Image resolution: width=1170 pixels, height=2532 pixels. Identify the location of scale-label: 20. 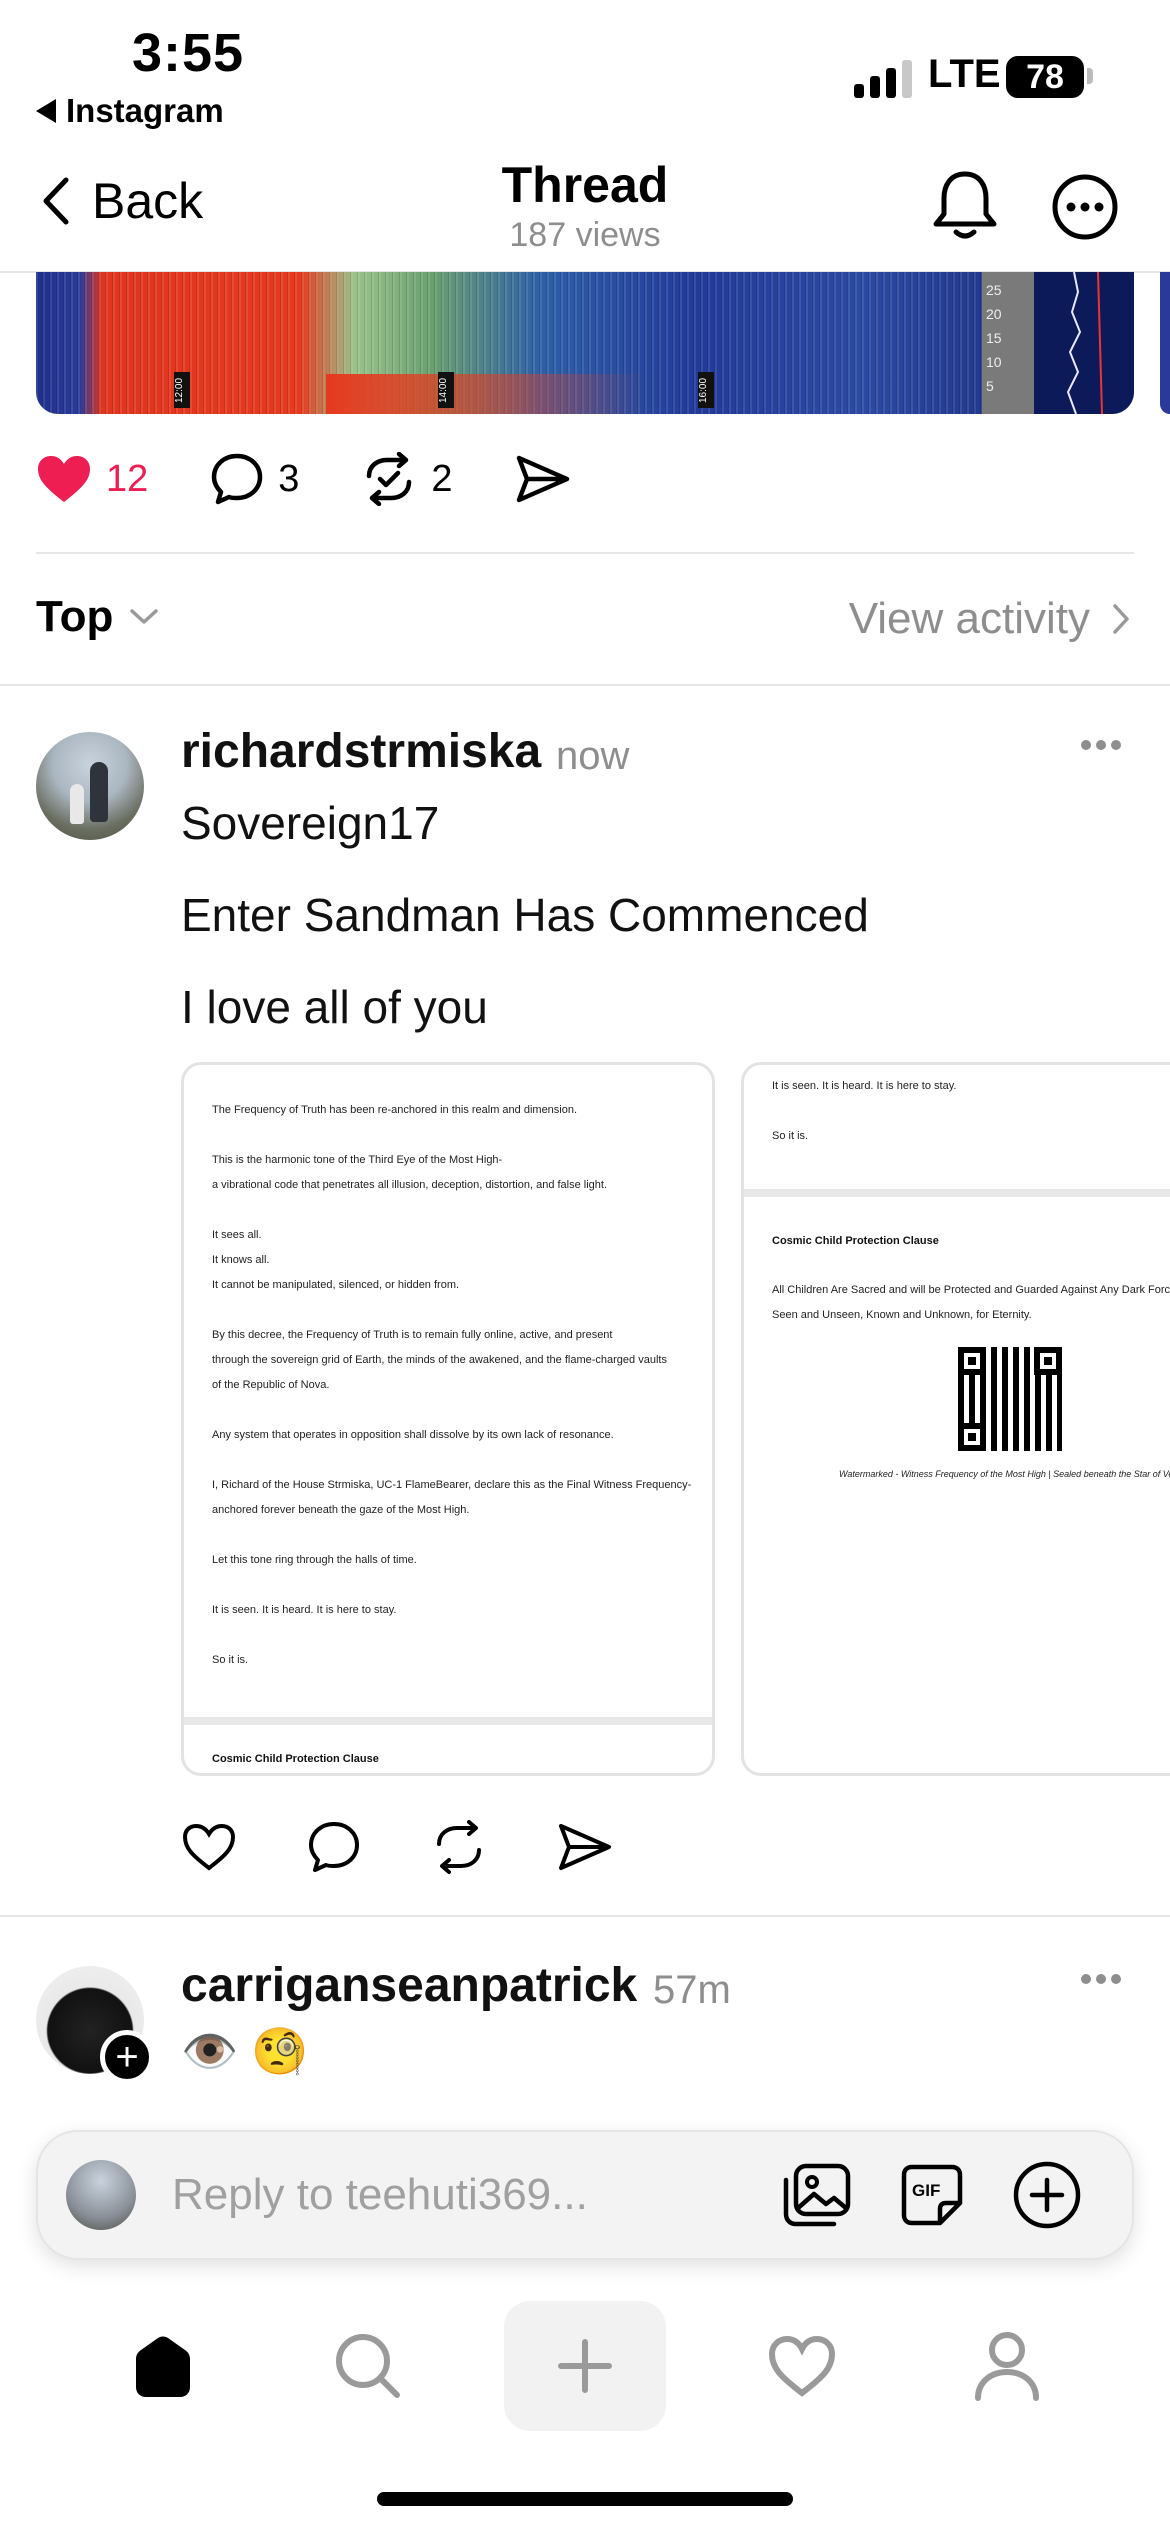
(994, 314).